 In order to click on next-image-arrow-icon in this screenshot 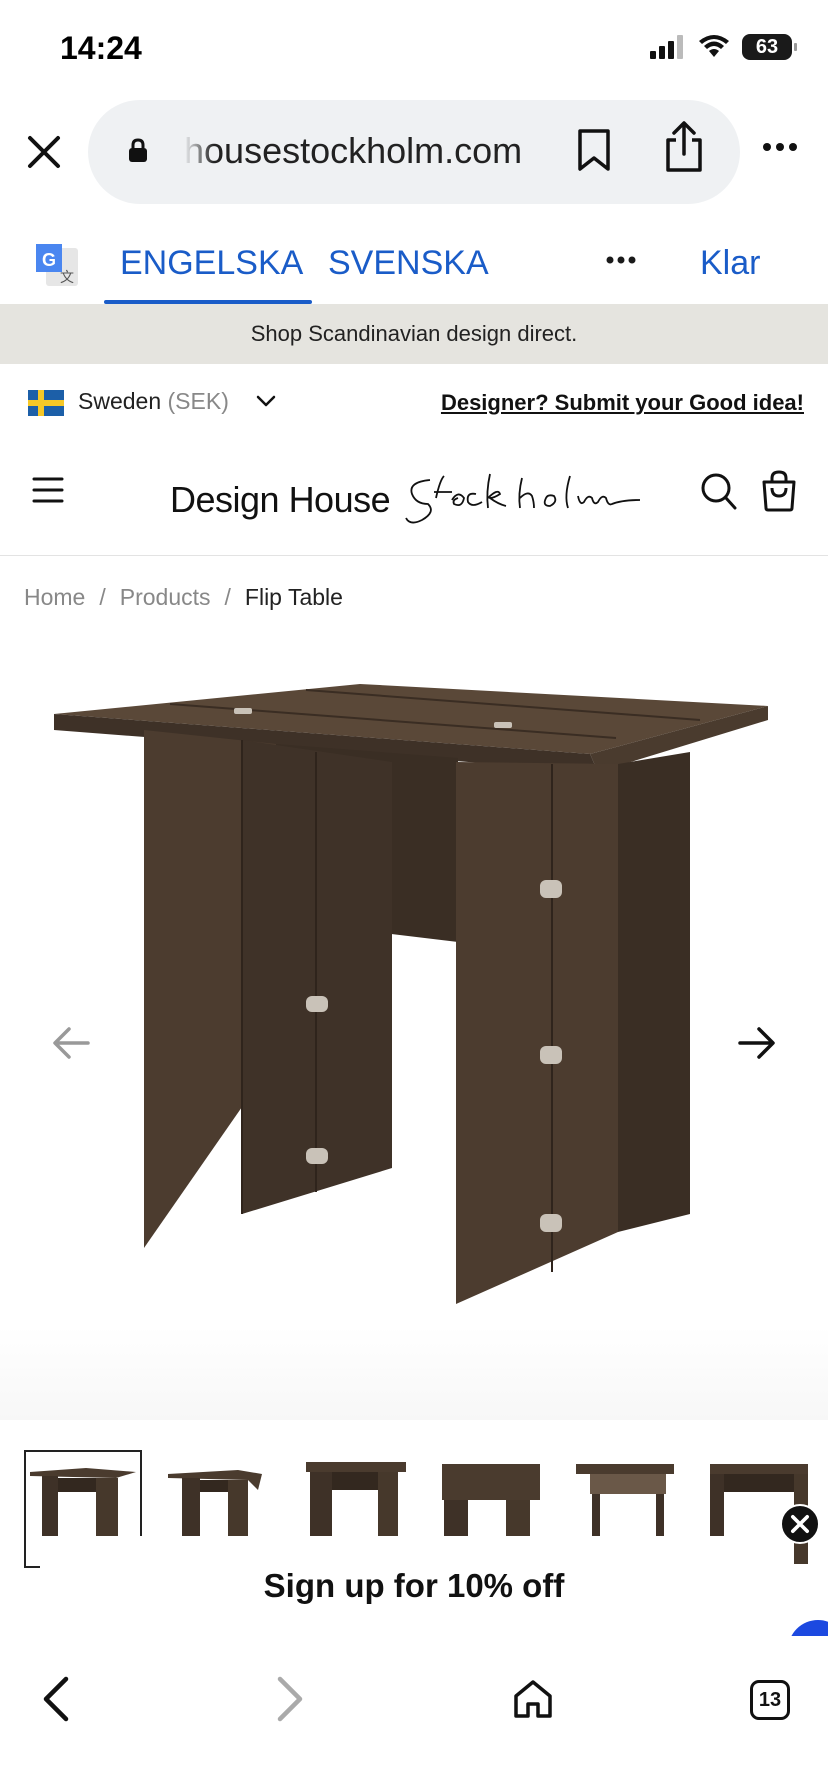, I will do `click(757, 1043)`.